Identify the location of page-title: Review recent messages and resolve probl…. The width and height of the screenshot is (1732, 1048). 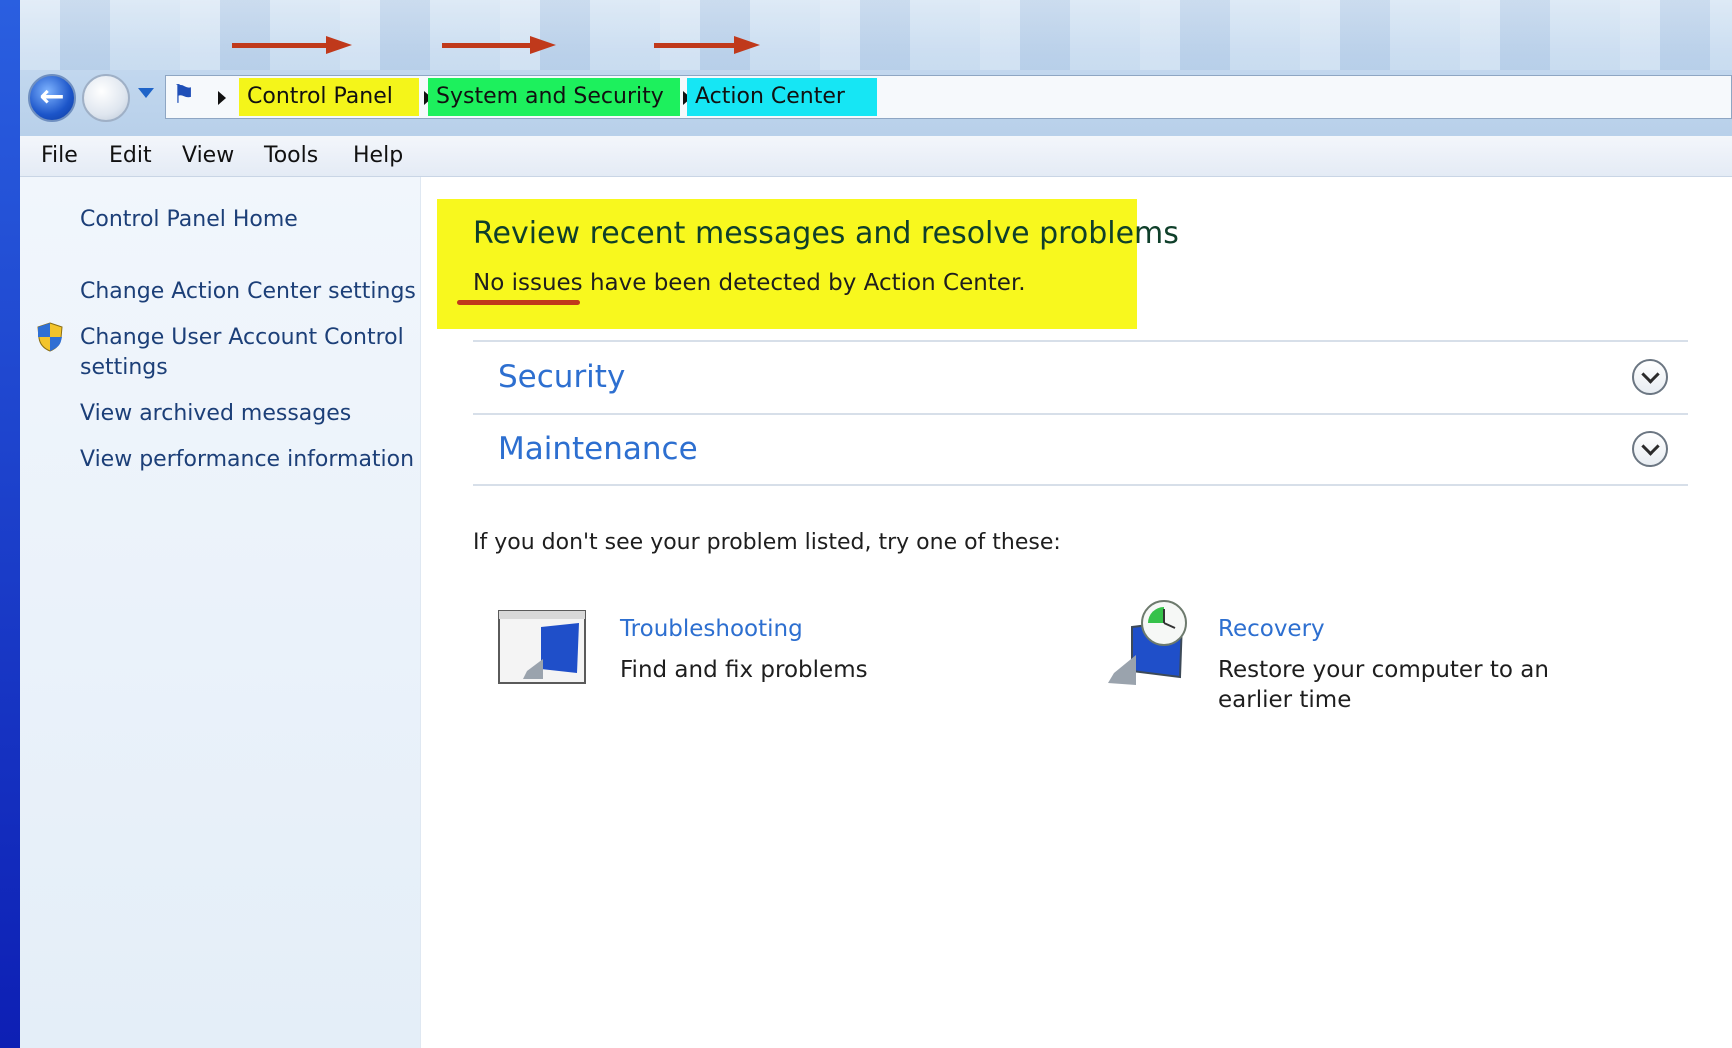
(826, 233).